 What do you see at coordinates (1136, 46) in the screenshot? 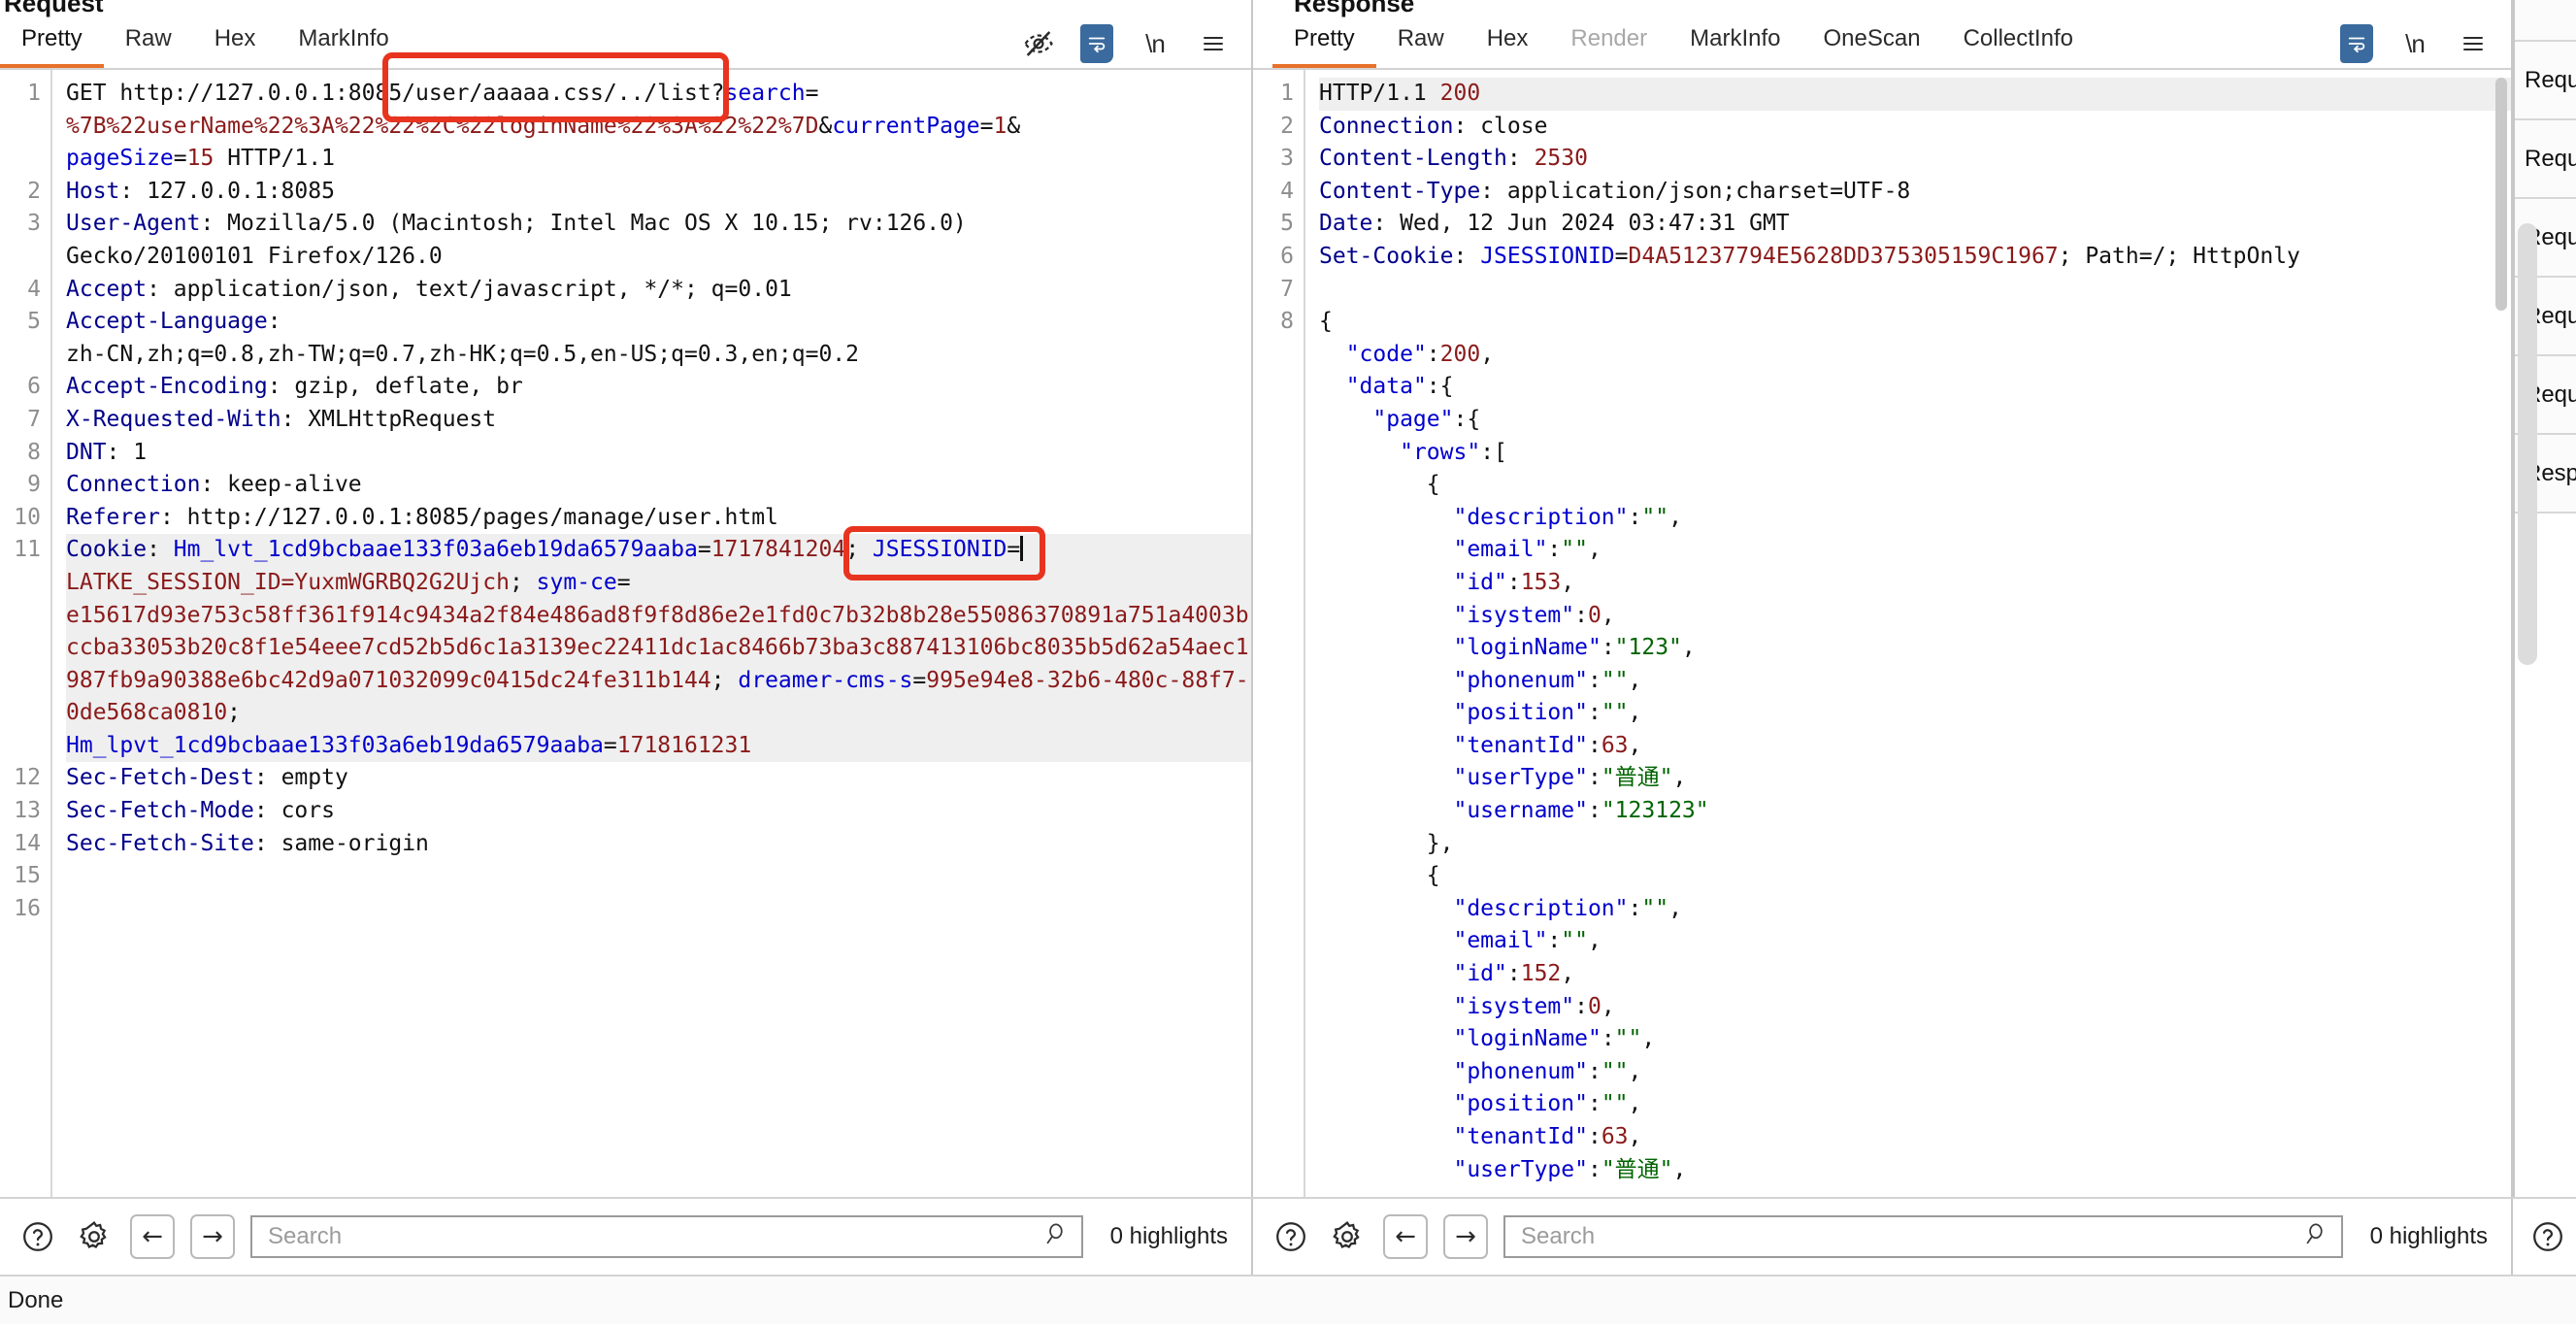
I see `request-tool-icons: \n` at bounding box center [1136, 46].